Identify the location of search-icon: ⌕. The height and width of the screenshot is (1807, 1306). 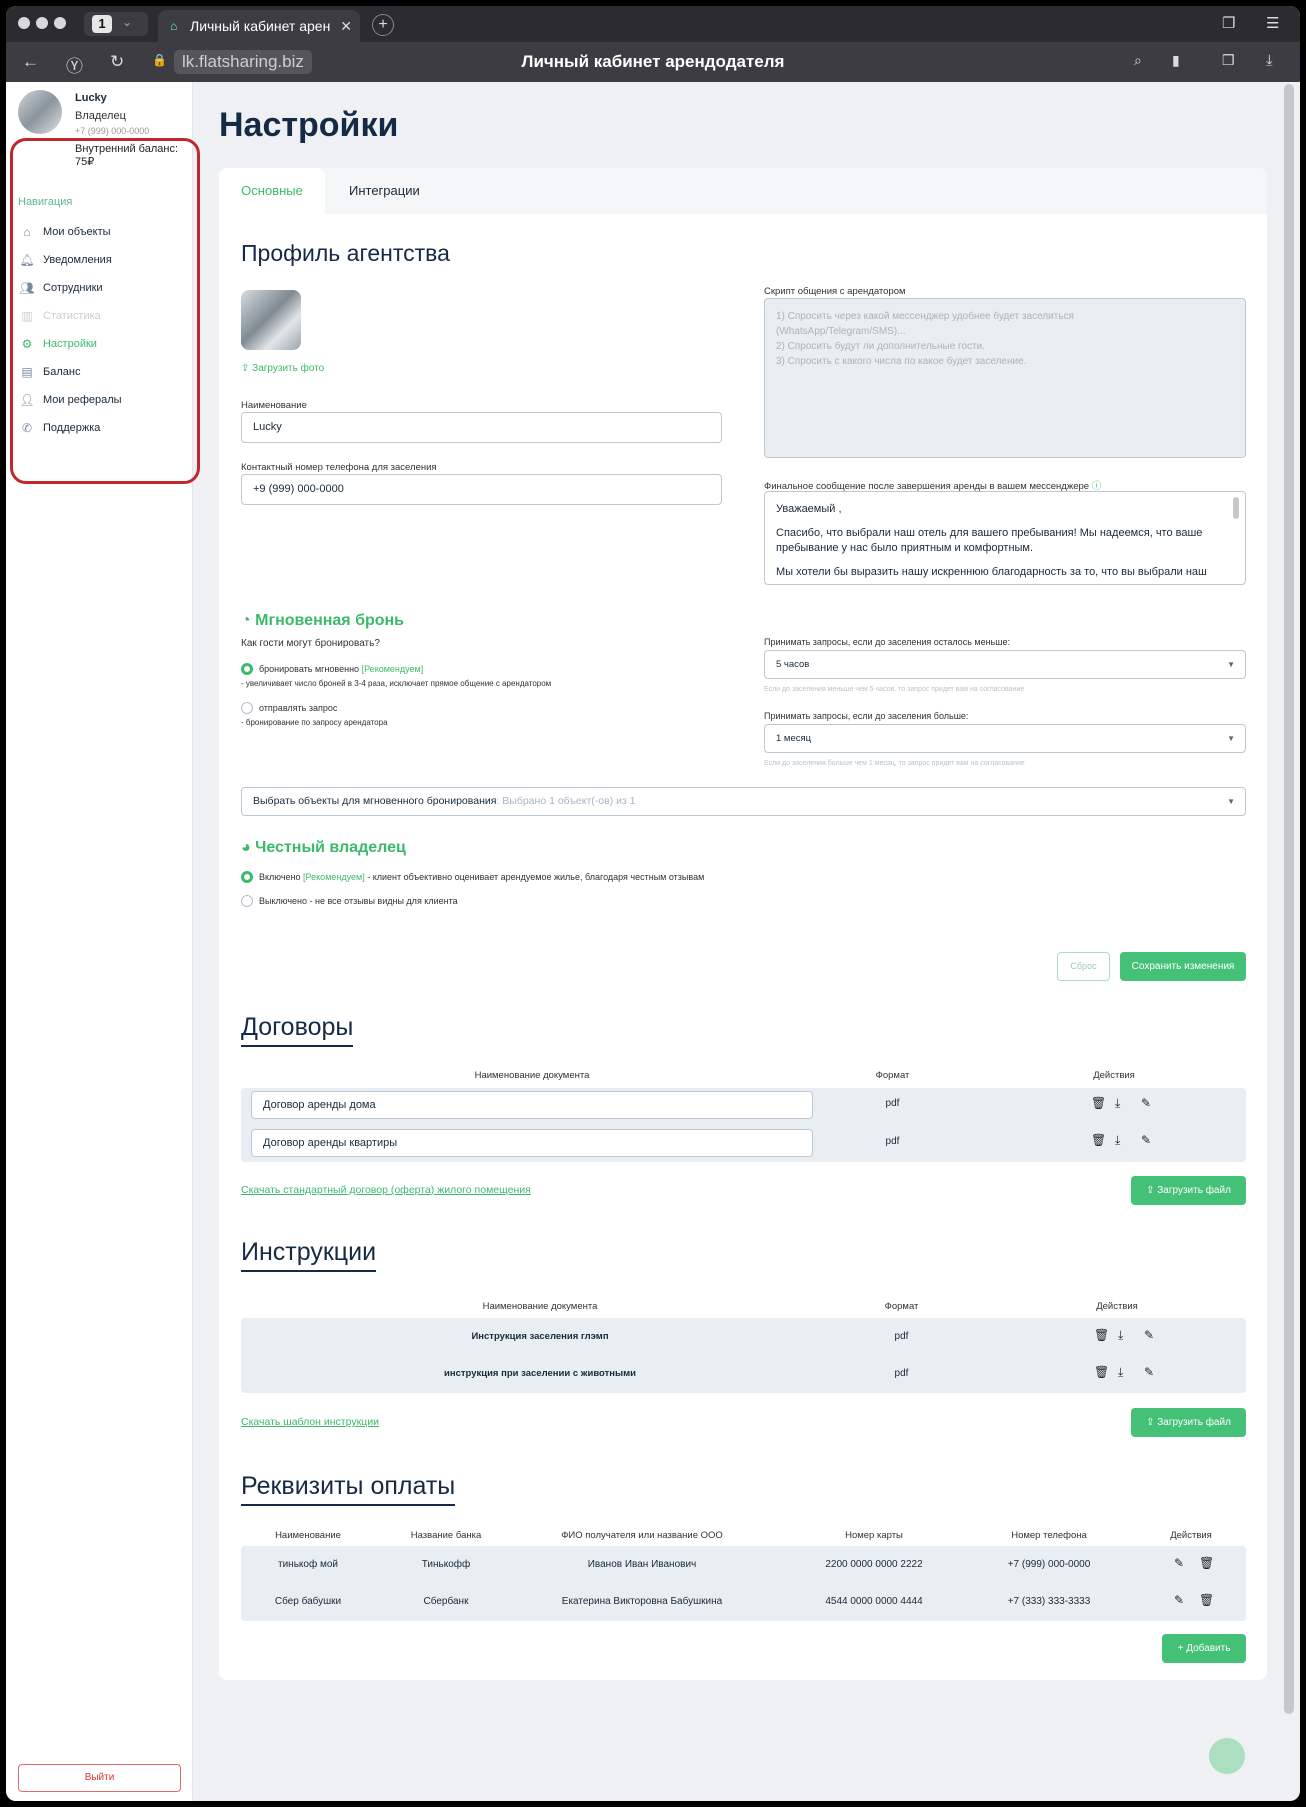
(1138, 60).